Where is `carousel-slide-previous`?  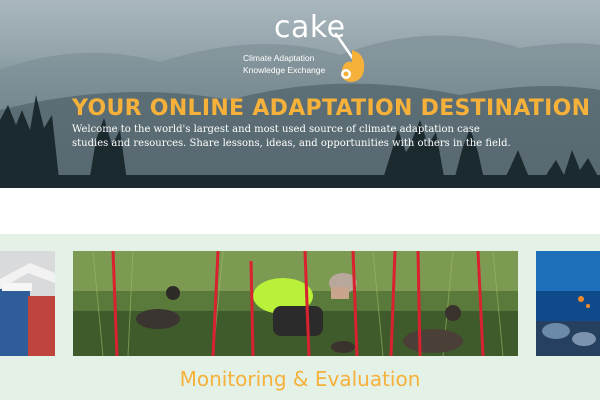 carousel-slide-previous is located at coordinates (27, 303).